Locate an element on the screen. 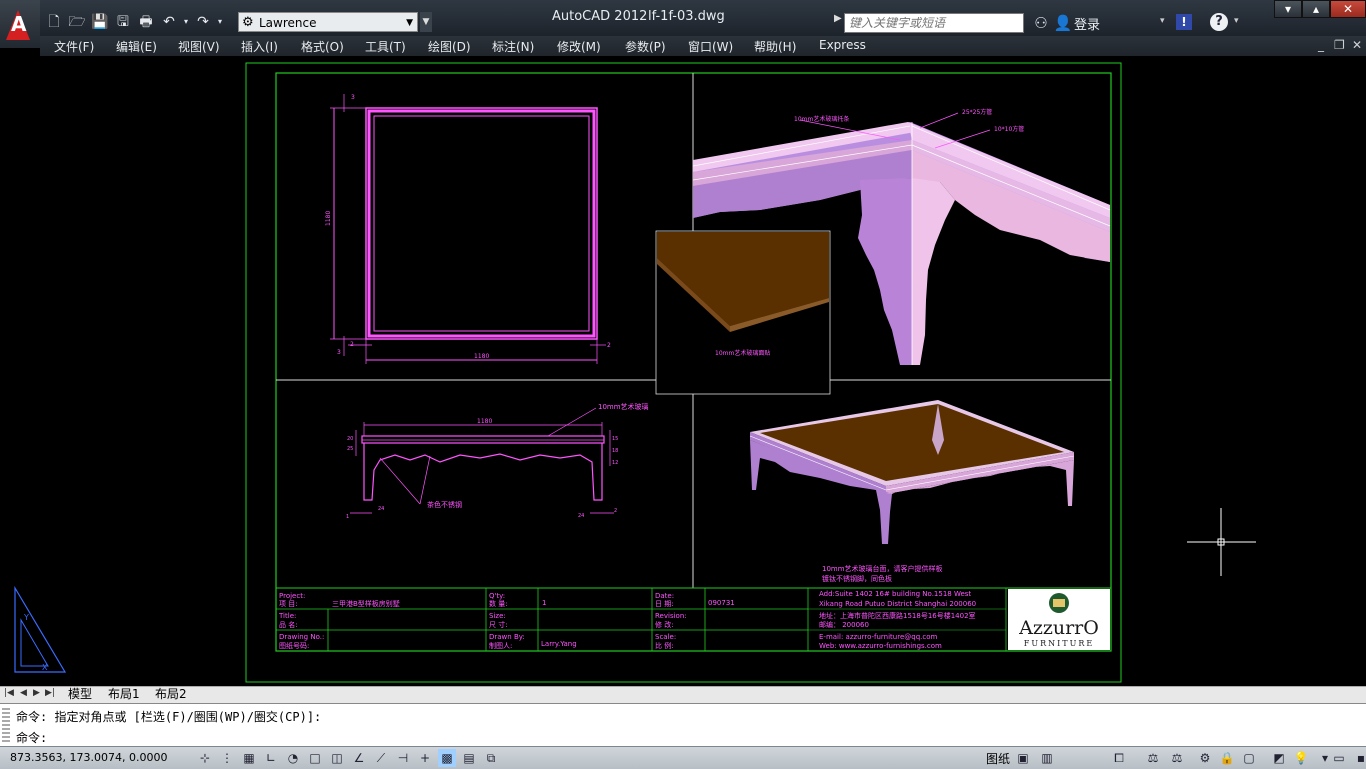 Image resolution: width=1366 pixels, height=769 pixels. quick-properties-icon: ▤ is located at coordinates (469, 758).